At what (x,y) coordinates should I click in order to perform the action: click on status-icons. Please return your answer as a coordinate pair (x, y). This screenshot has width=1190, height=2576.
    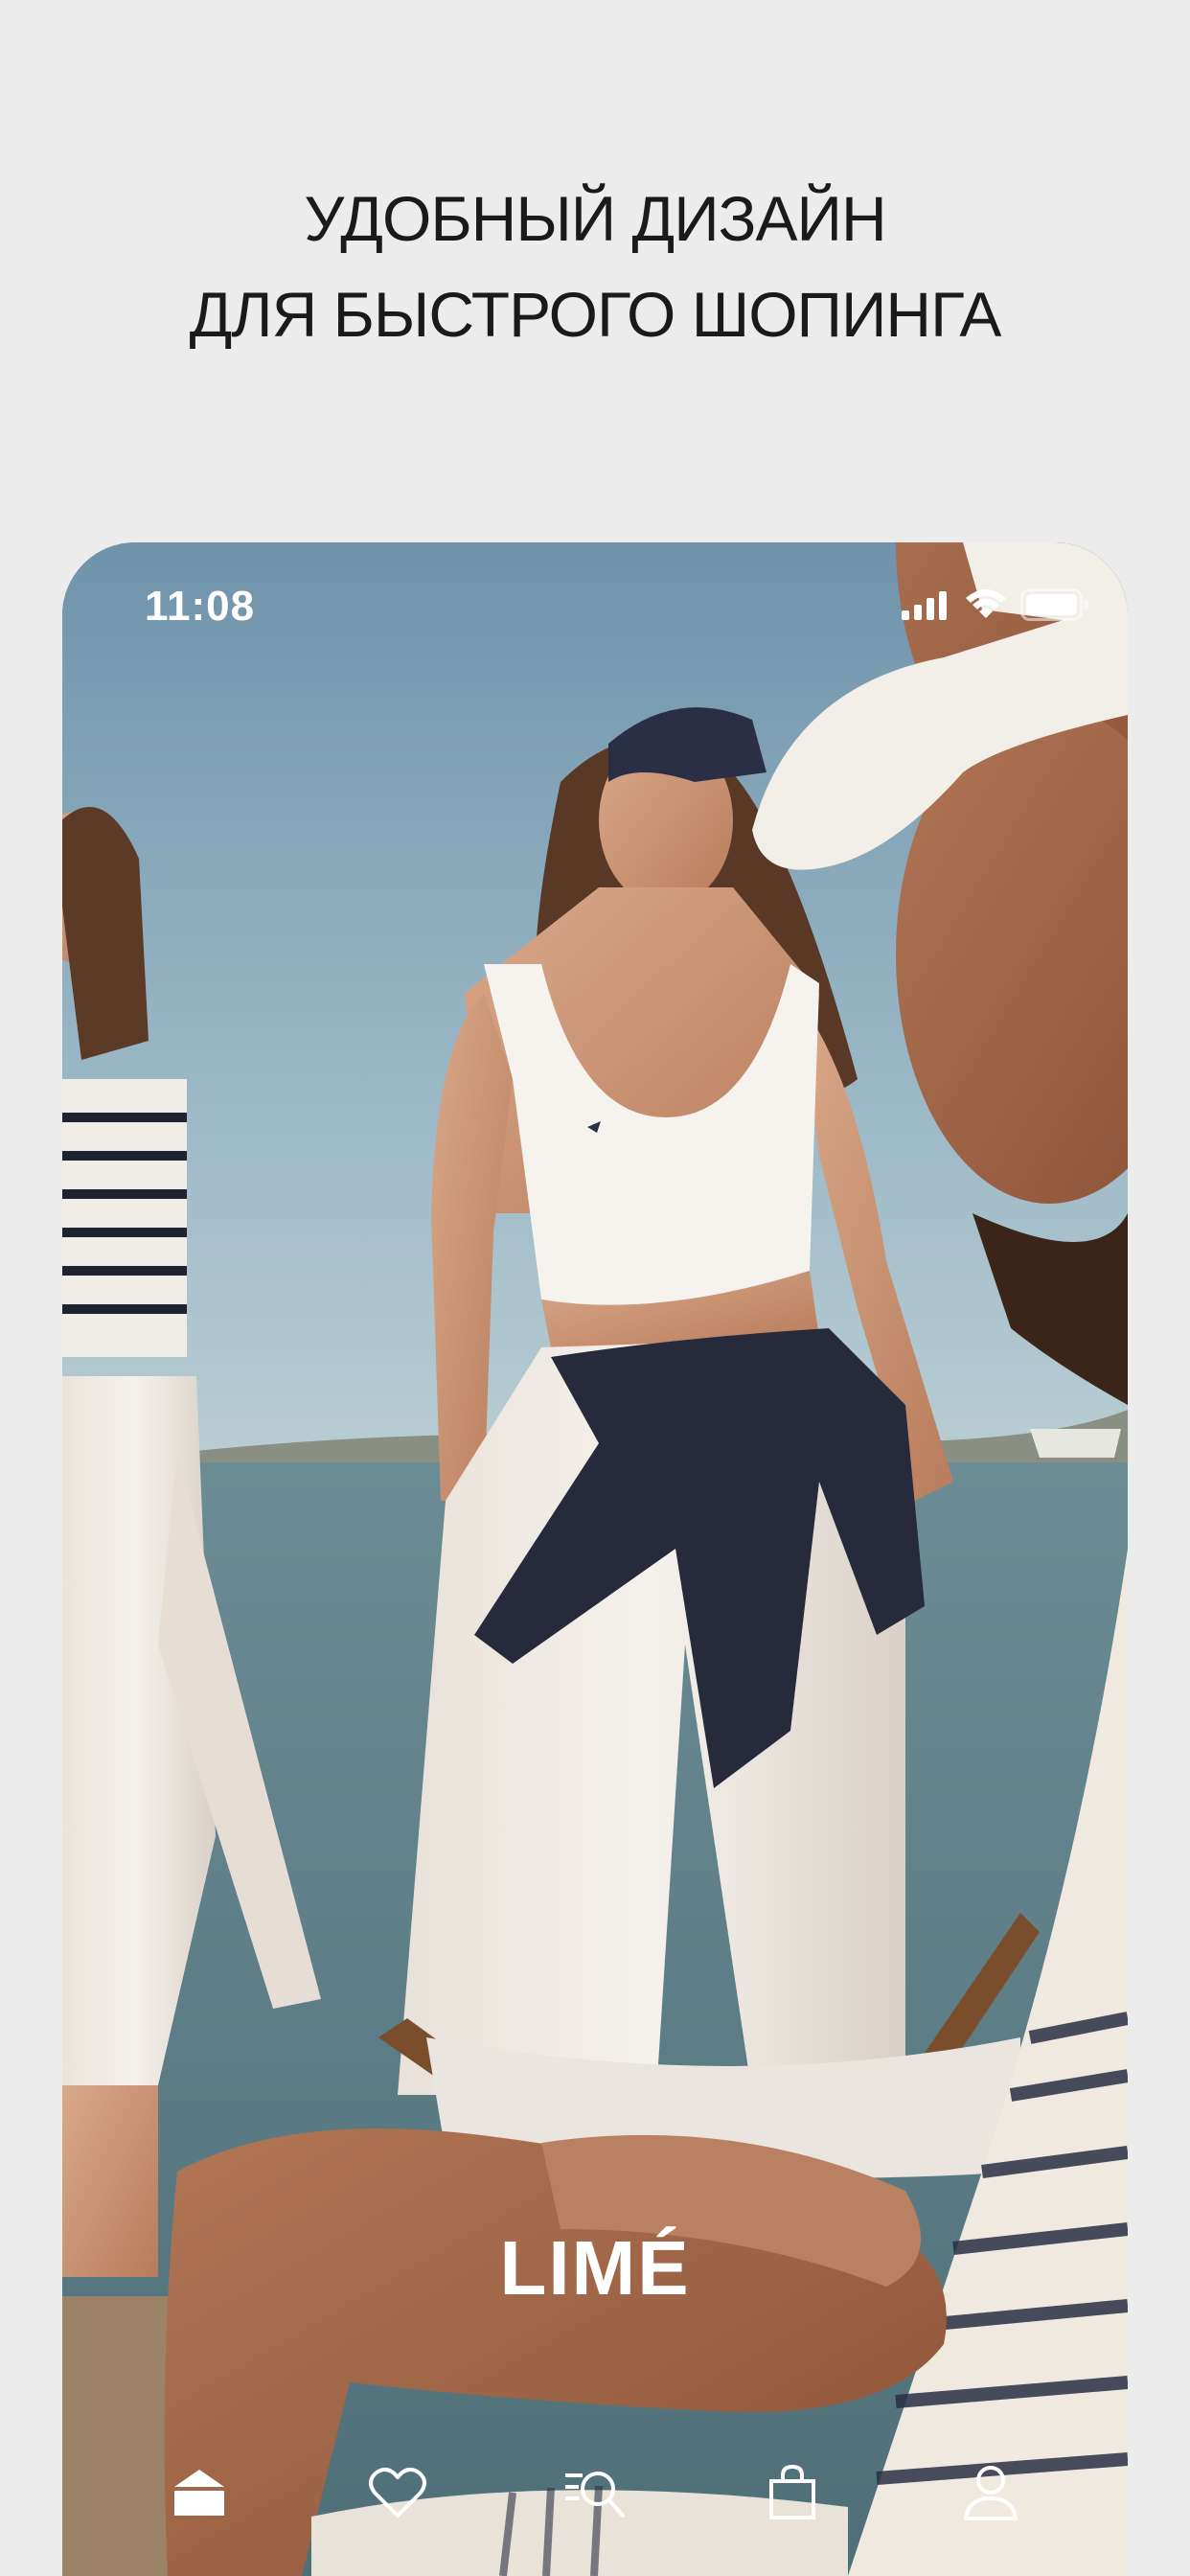
    Looking at the image, I should click on (996, 604).